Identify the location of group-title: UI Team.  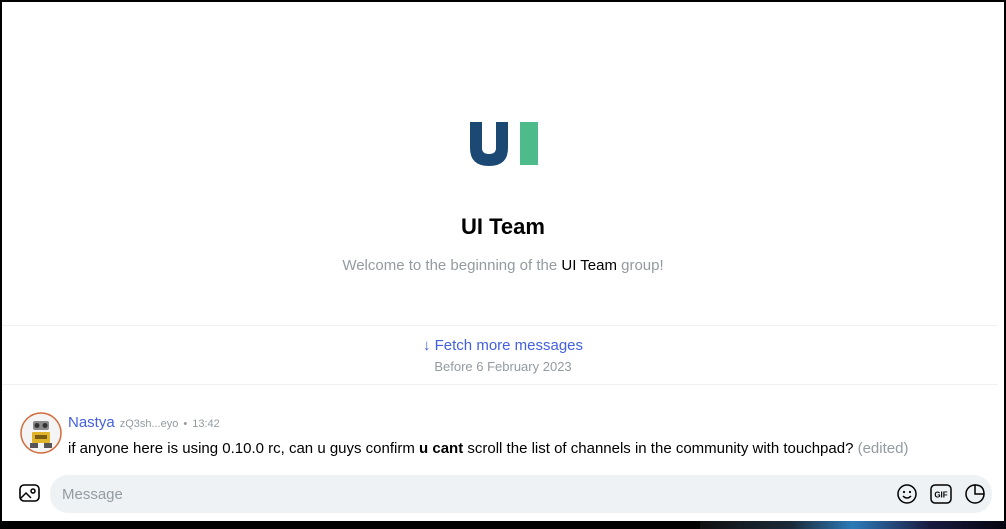
(503, 226).